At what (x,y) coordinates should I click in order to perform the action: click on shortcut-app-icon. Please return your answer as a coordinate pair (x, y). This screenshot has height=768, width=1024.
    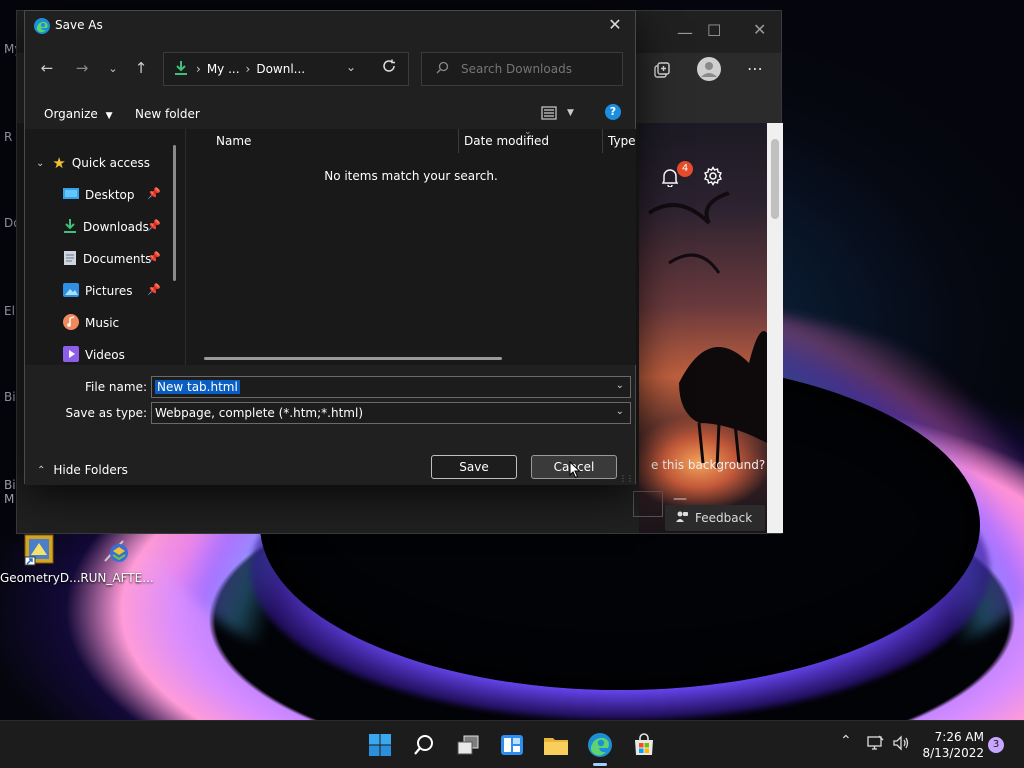
    Looking at the image, I should click on (39, 550).